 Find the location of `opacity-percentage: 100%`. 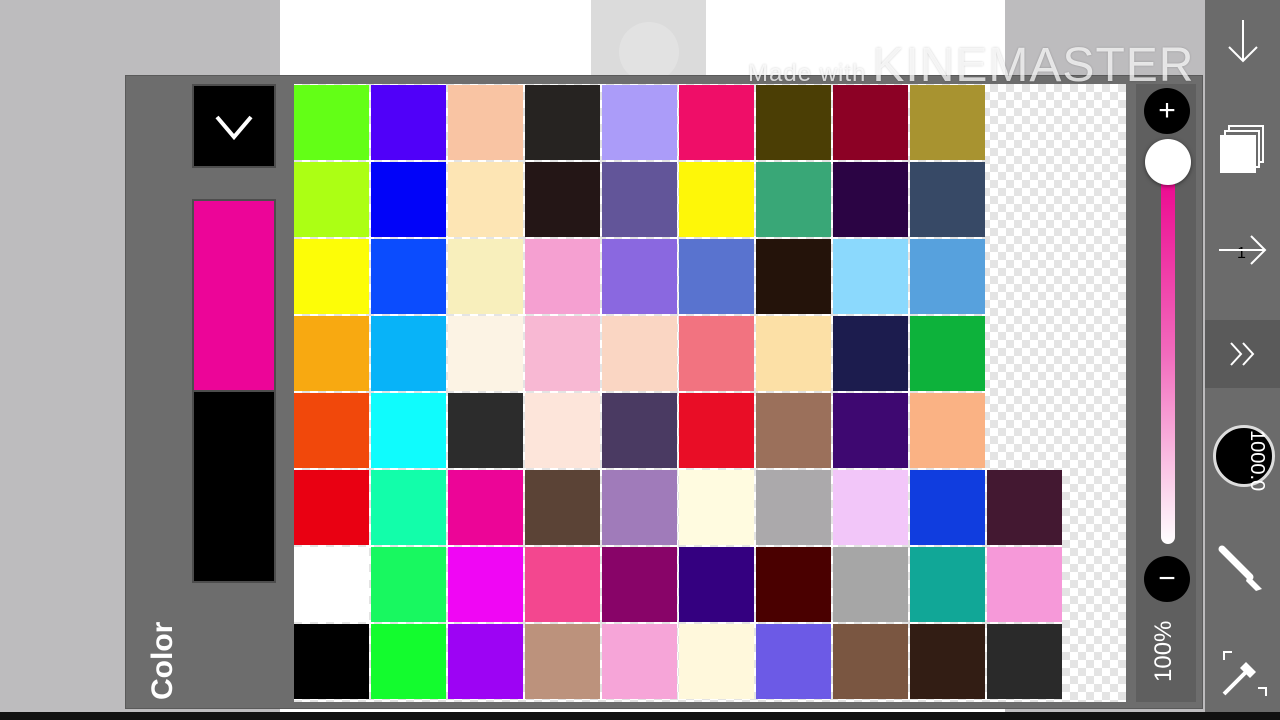

opacity-percentage: 100% is located at coordinates (1163, 651).